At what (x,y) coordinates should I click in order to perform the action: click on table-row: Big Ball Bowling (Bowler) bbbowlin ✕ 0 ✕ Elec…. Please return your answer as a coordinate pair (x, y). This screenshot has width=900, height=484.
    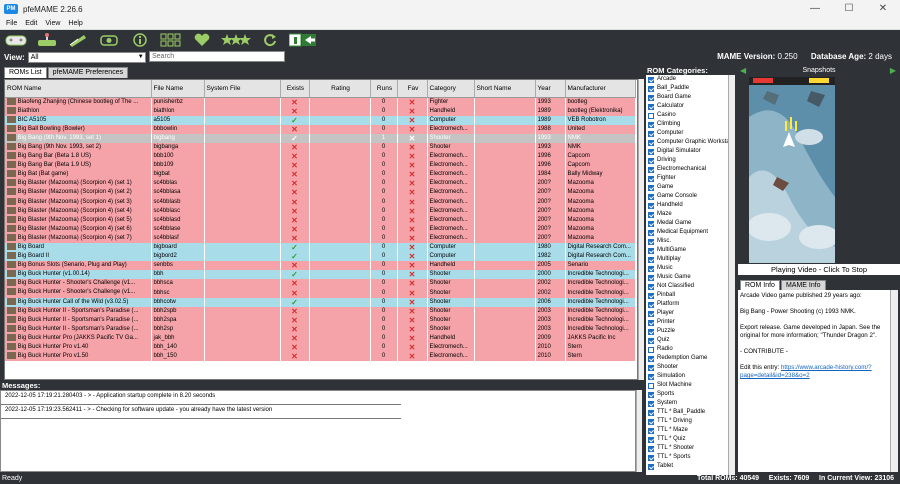
    Looking at the image, I should click on (320, 129).